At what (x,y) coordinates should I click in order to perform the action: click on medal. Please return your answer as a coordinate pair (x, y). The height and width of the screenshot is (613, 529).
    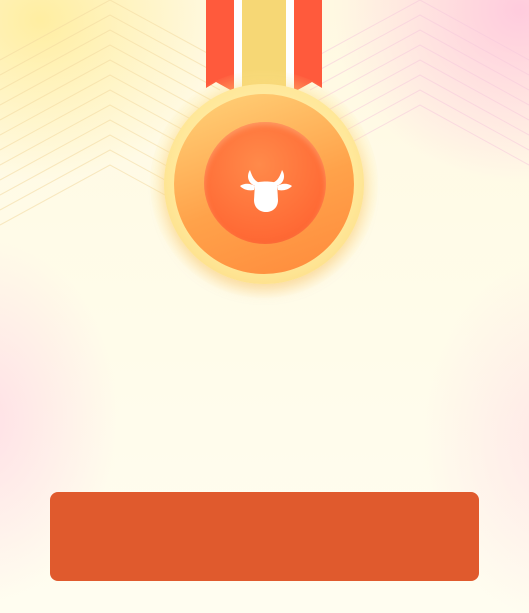
    Looking at the image, I should click on (264, 184).